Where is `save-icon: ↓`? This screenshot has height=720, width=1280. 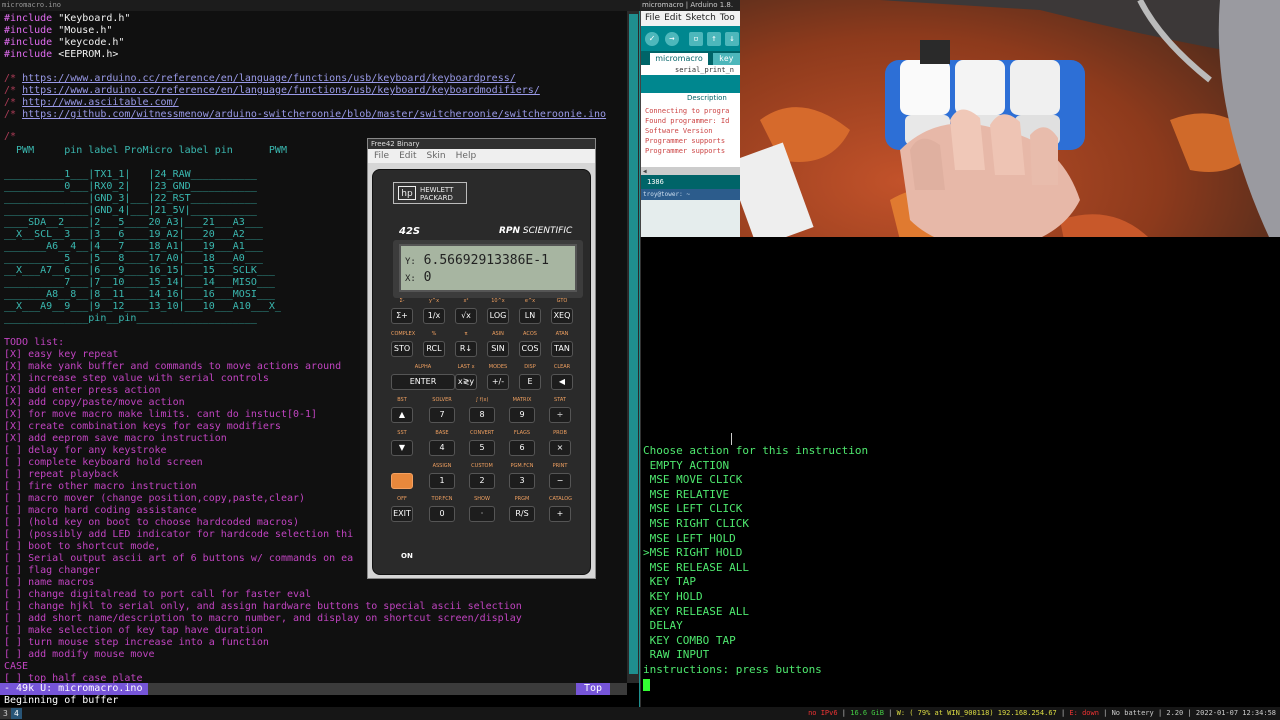
save-icon: ↓ is located at coordinates (732, 39).